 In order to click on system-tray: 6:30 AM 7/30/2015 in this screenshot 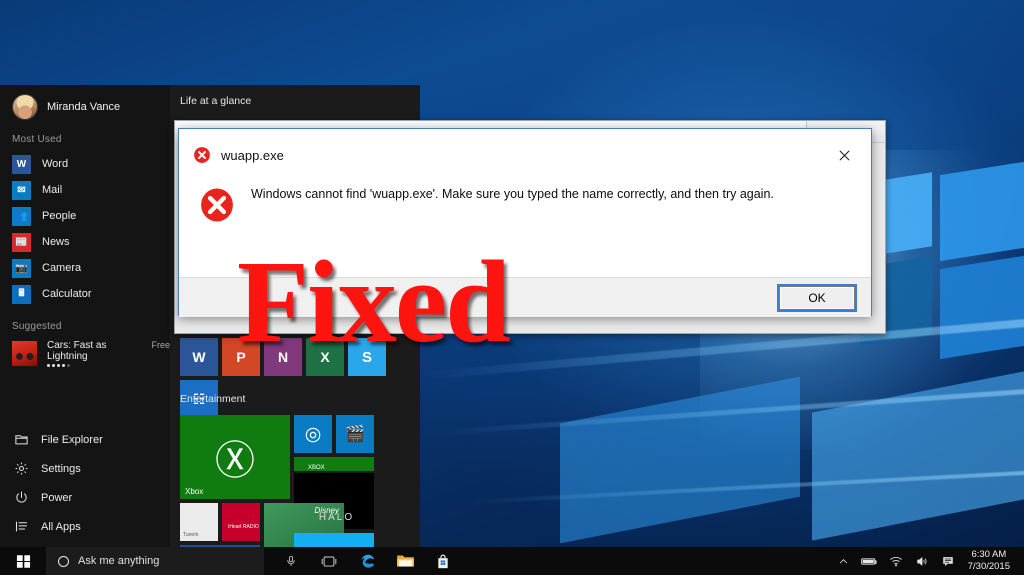, I will do `click(928, 561)`.